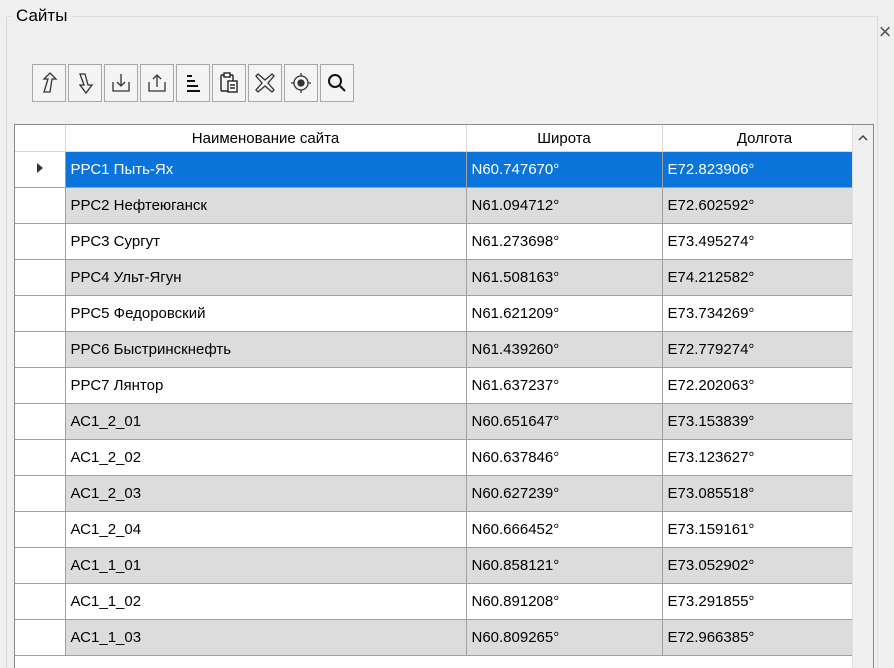 This screenshot has width=894, height=668. Describe the element at coordinates (266, 349) in the screenshot. I see `cell-site-name: РРС6 Быстринскнефть` at that location.